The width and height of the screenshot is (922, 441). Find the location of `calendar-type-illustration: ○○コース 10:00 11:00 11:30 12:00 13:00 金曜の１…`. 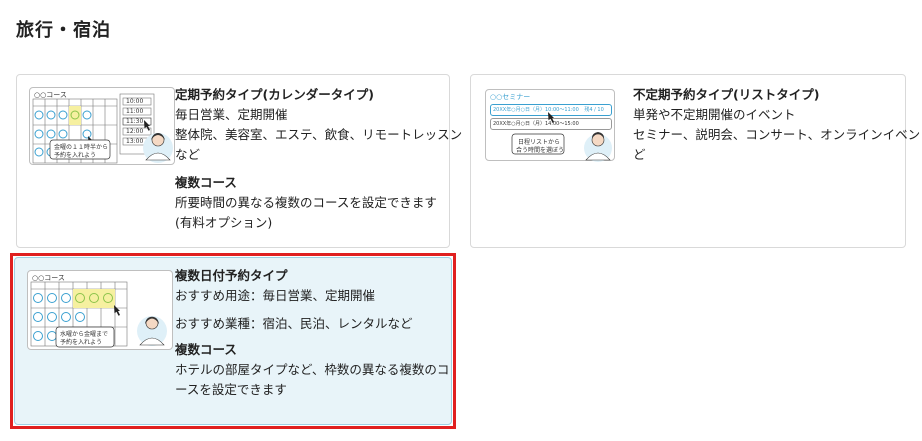

calendar-type-illustration: ○○コース 10:00 11:00 11:30 12:00 13:00 金曜の１… is located at coordinates (102, 126).